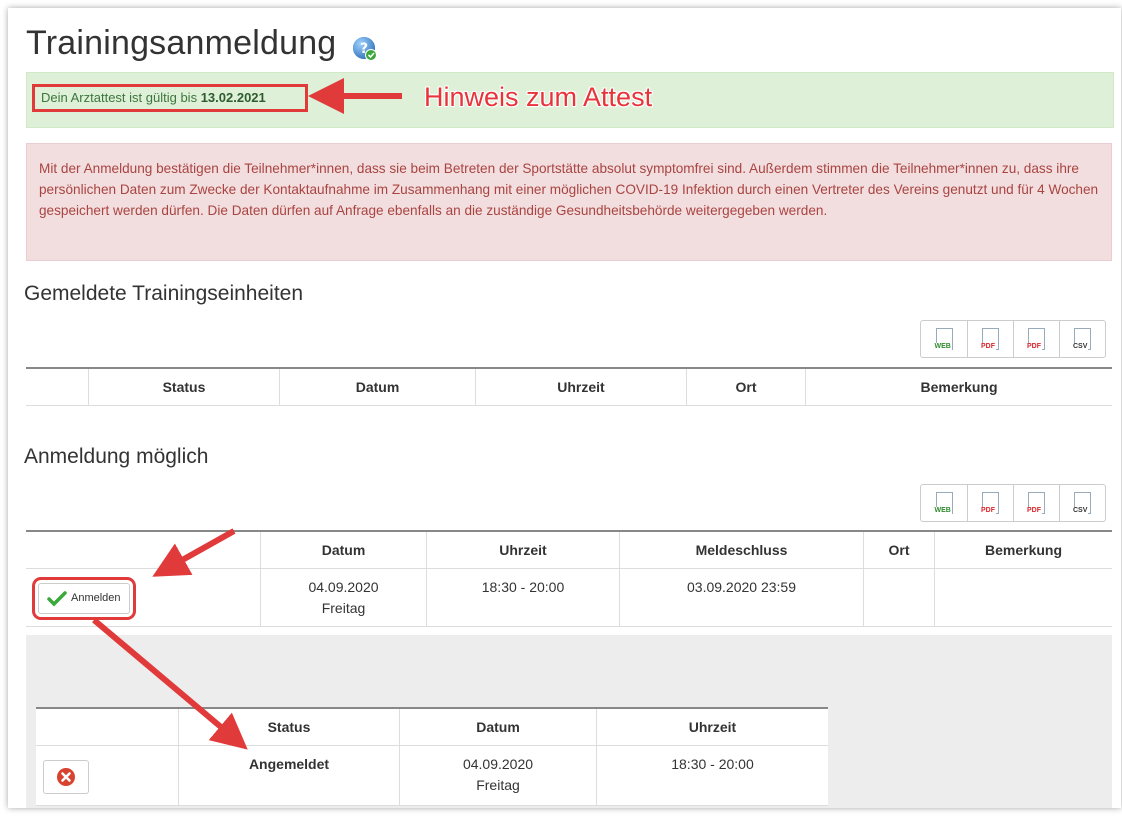 Image resolution: width=1122 pixels, height=816 pixels. What do you see at coordinates (96, 598) in the screenshot?
I see `register-button-label: Anmelden` at bounding box center [96, 598].